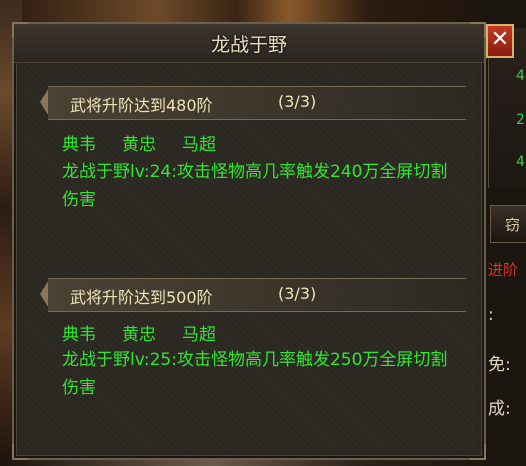 Image resolution: width=526 pixels, height=466 pixels. Describe the element at coordinates (491, 315) in the screenshot. I see `side-panel-label: :` at that location.